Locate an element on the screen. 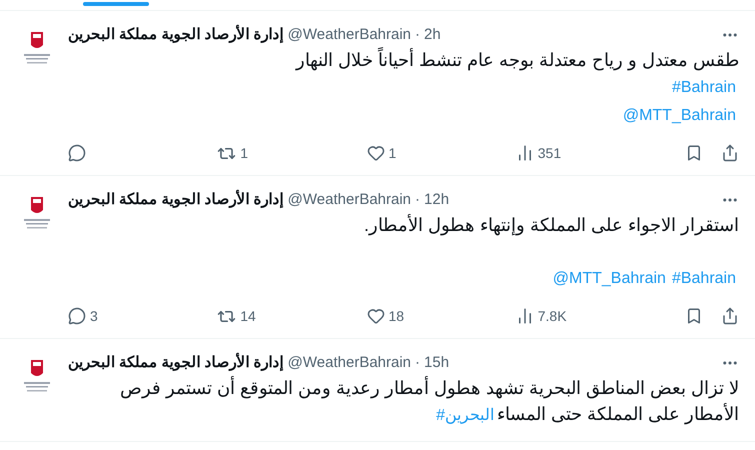 This screenshot has width=755, height=450. view-count: 351 is located at coordinates (550, 153).